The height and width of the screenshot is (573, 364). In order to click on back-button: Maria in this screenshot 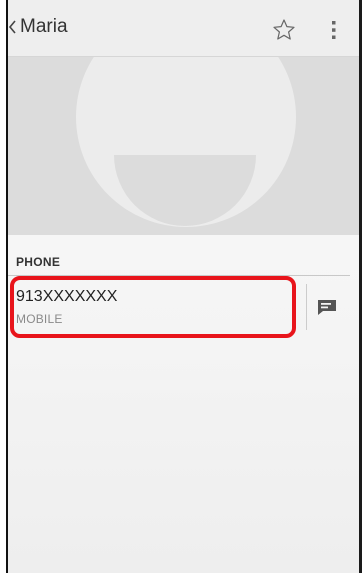, I will do `click(38, 27)`.